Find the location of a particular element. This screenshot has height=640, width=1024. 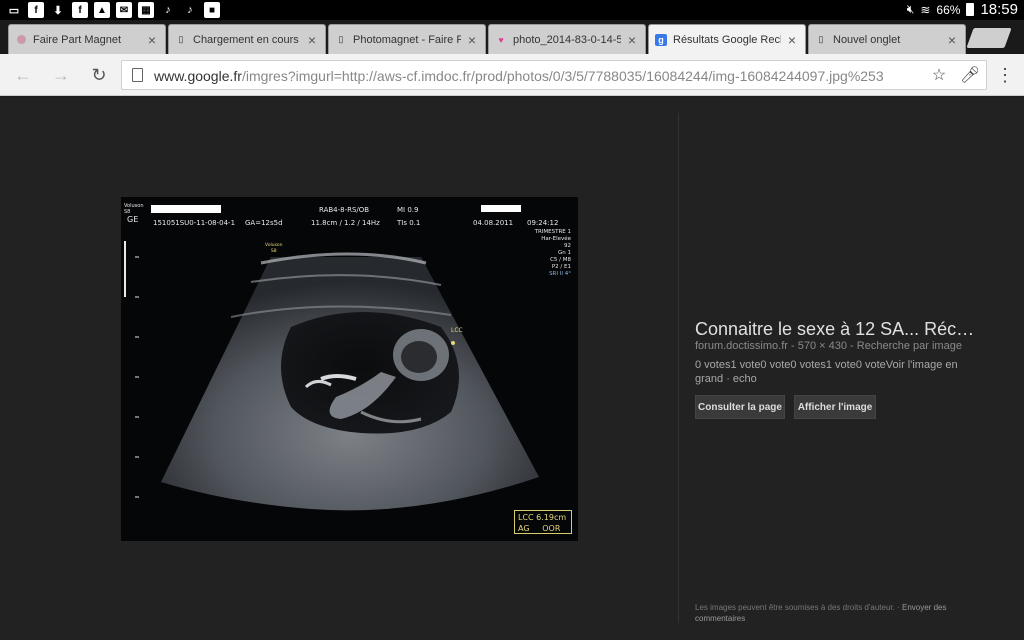

tab-nouvel-onglet: ▯ Nouvel onglet × is located at coordinates (887, 39).